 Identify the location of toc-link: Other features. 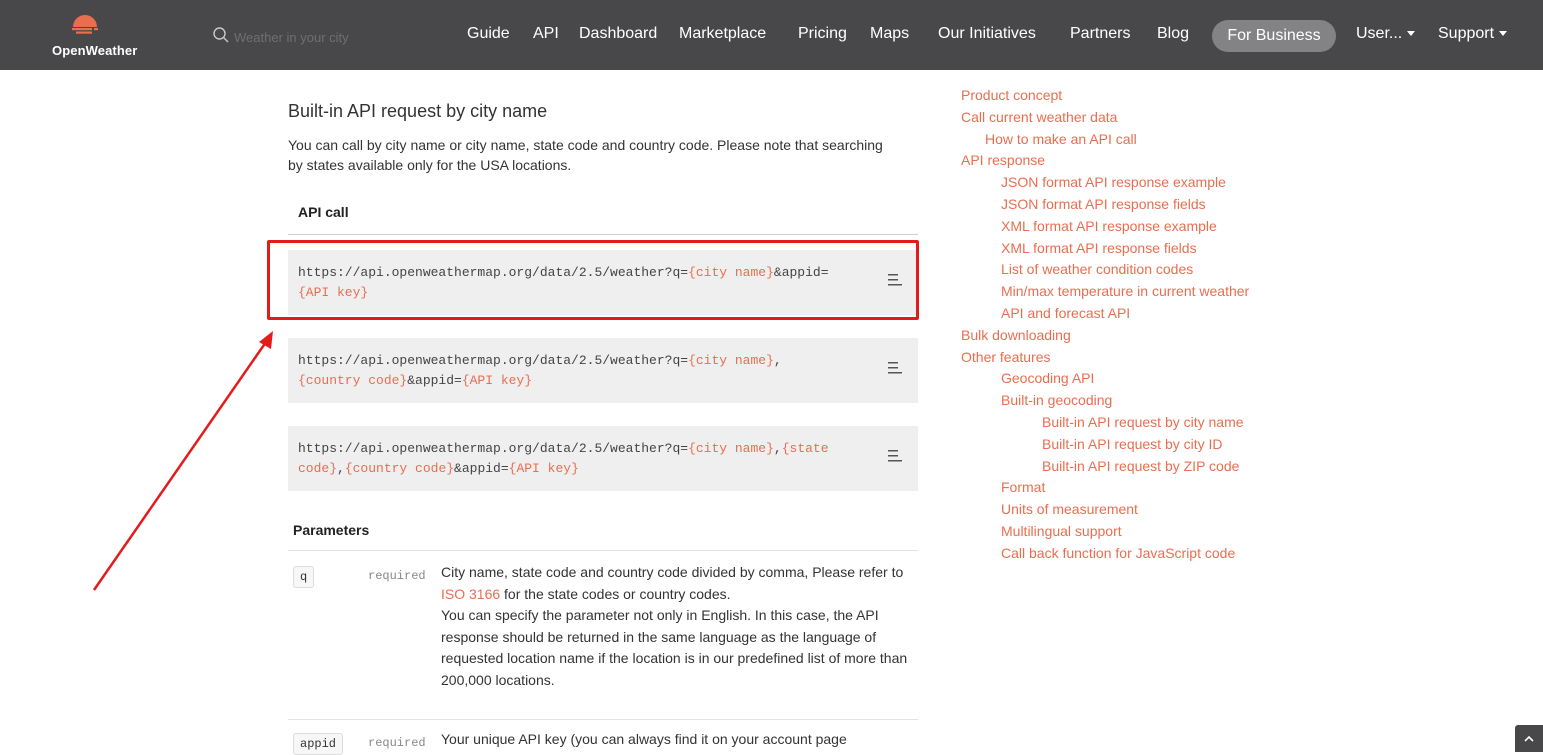
(1006, 357).